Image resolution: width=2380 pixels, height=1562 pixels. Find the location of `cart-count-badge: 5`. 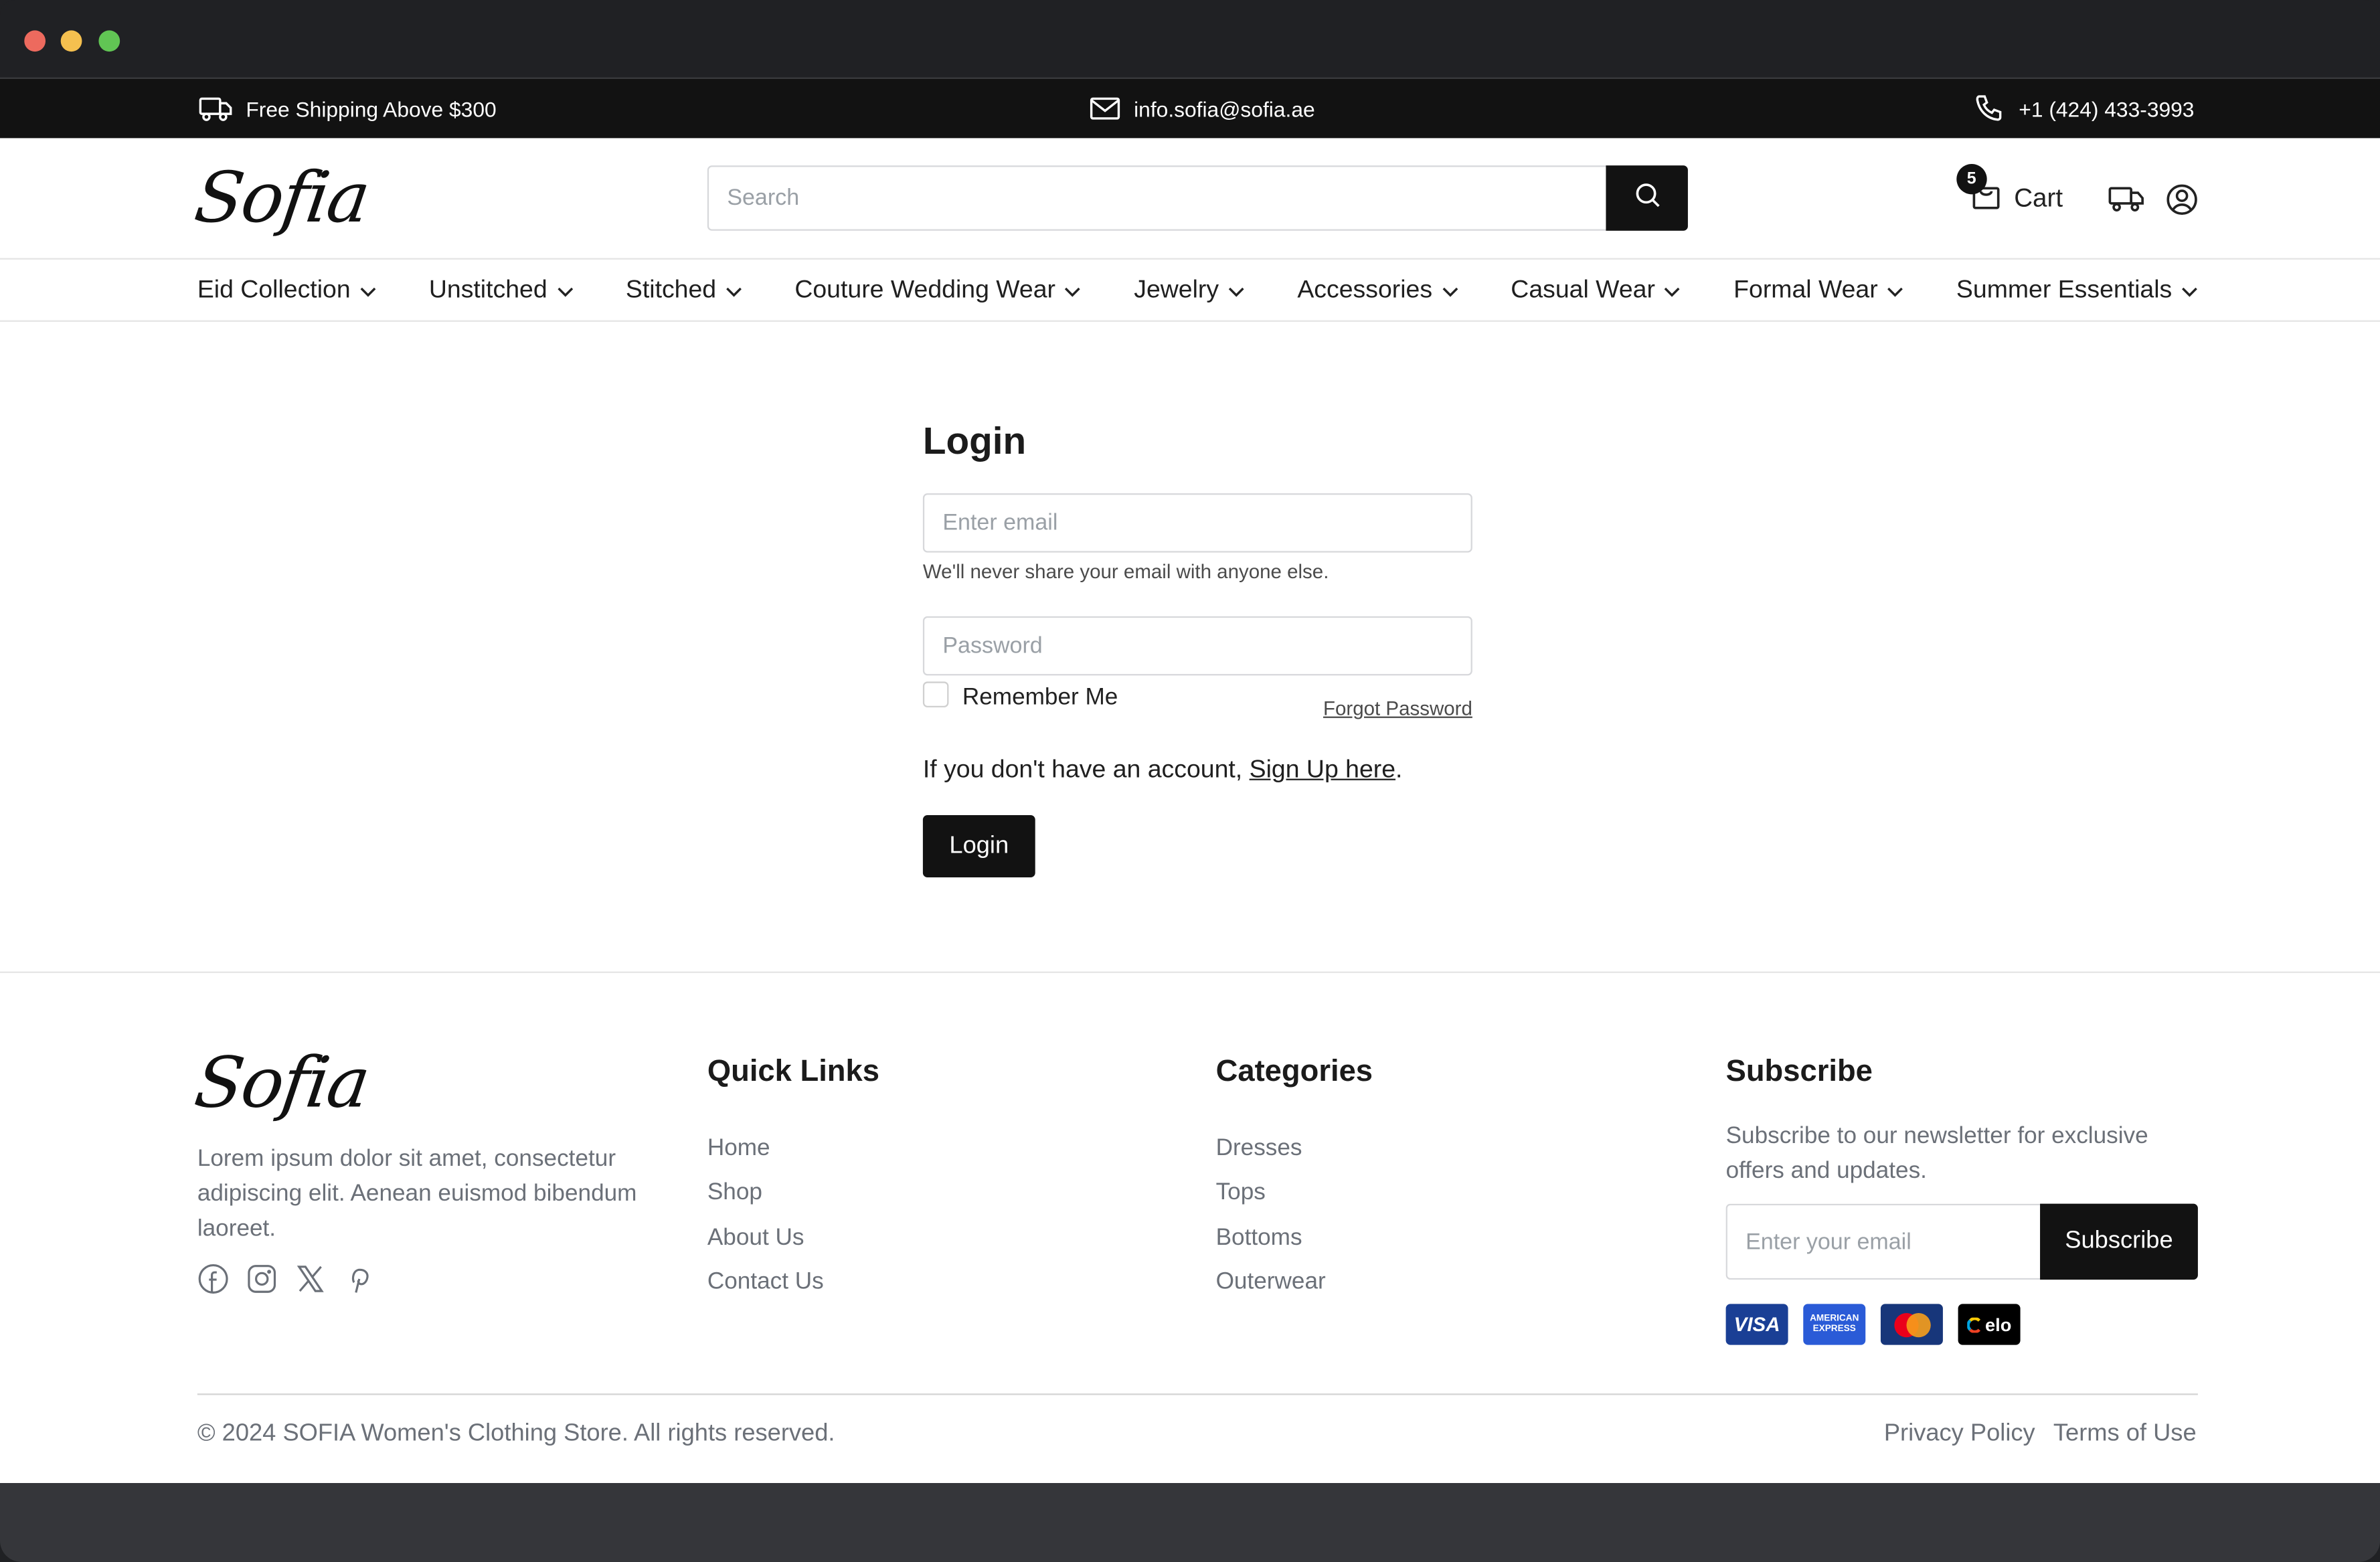

cart-count-badge: 5 is located at coordinates (1971, 178).